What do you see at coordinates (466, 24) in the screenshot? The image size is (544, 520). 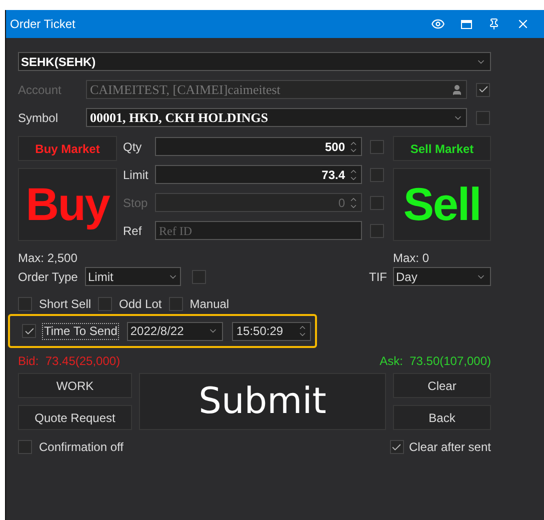 I see `maximize-icon` at bounding box center [466, 24].